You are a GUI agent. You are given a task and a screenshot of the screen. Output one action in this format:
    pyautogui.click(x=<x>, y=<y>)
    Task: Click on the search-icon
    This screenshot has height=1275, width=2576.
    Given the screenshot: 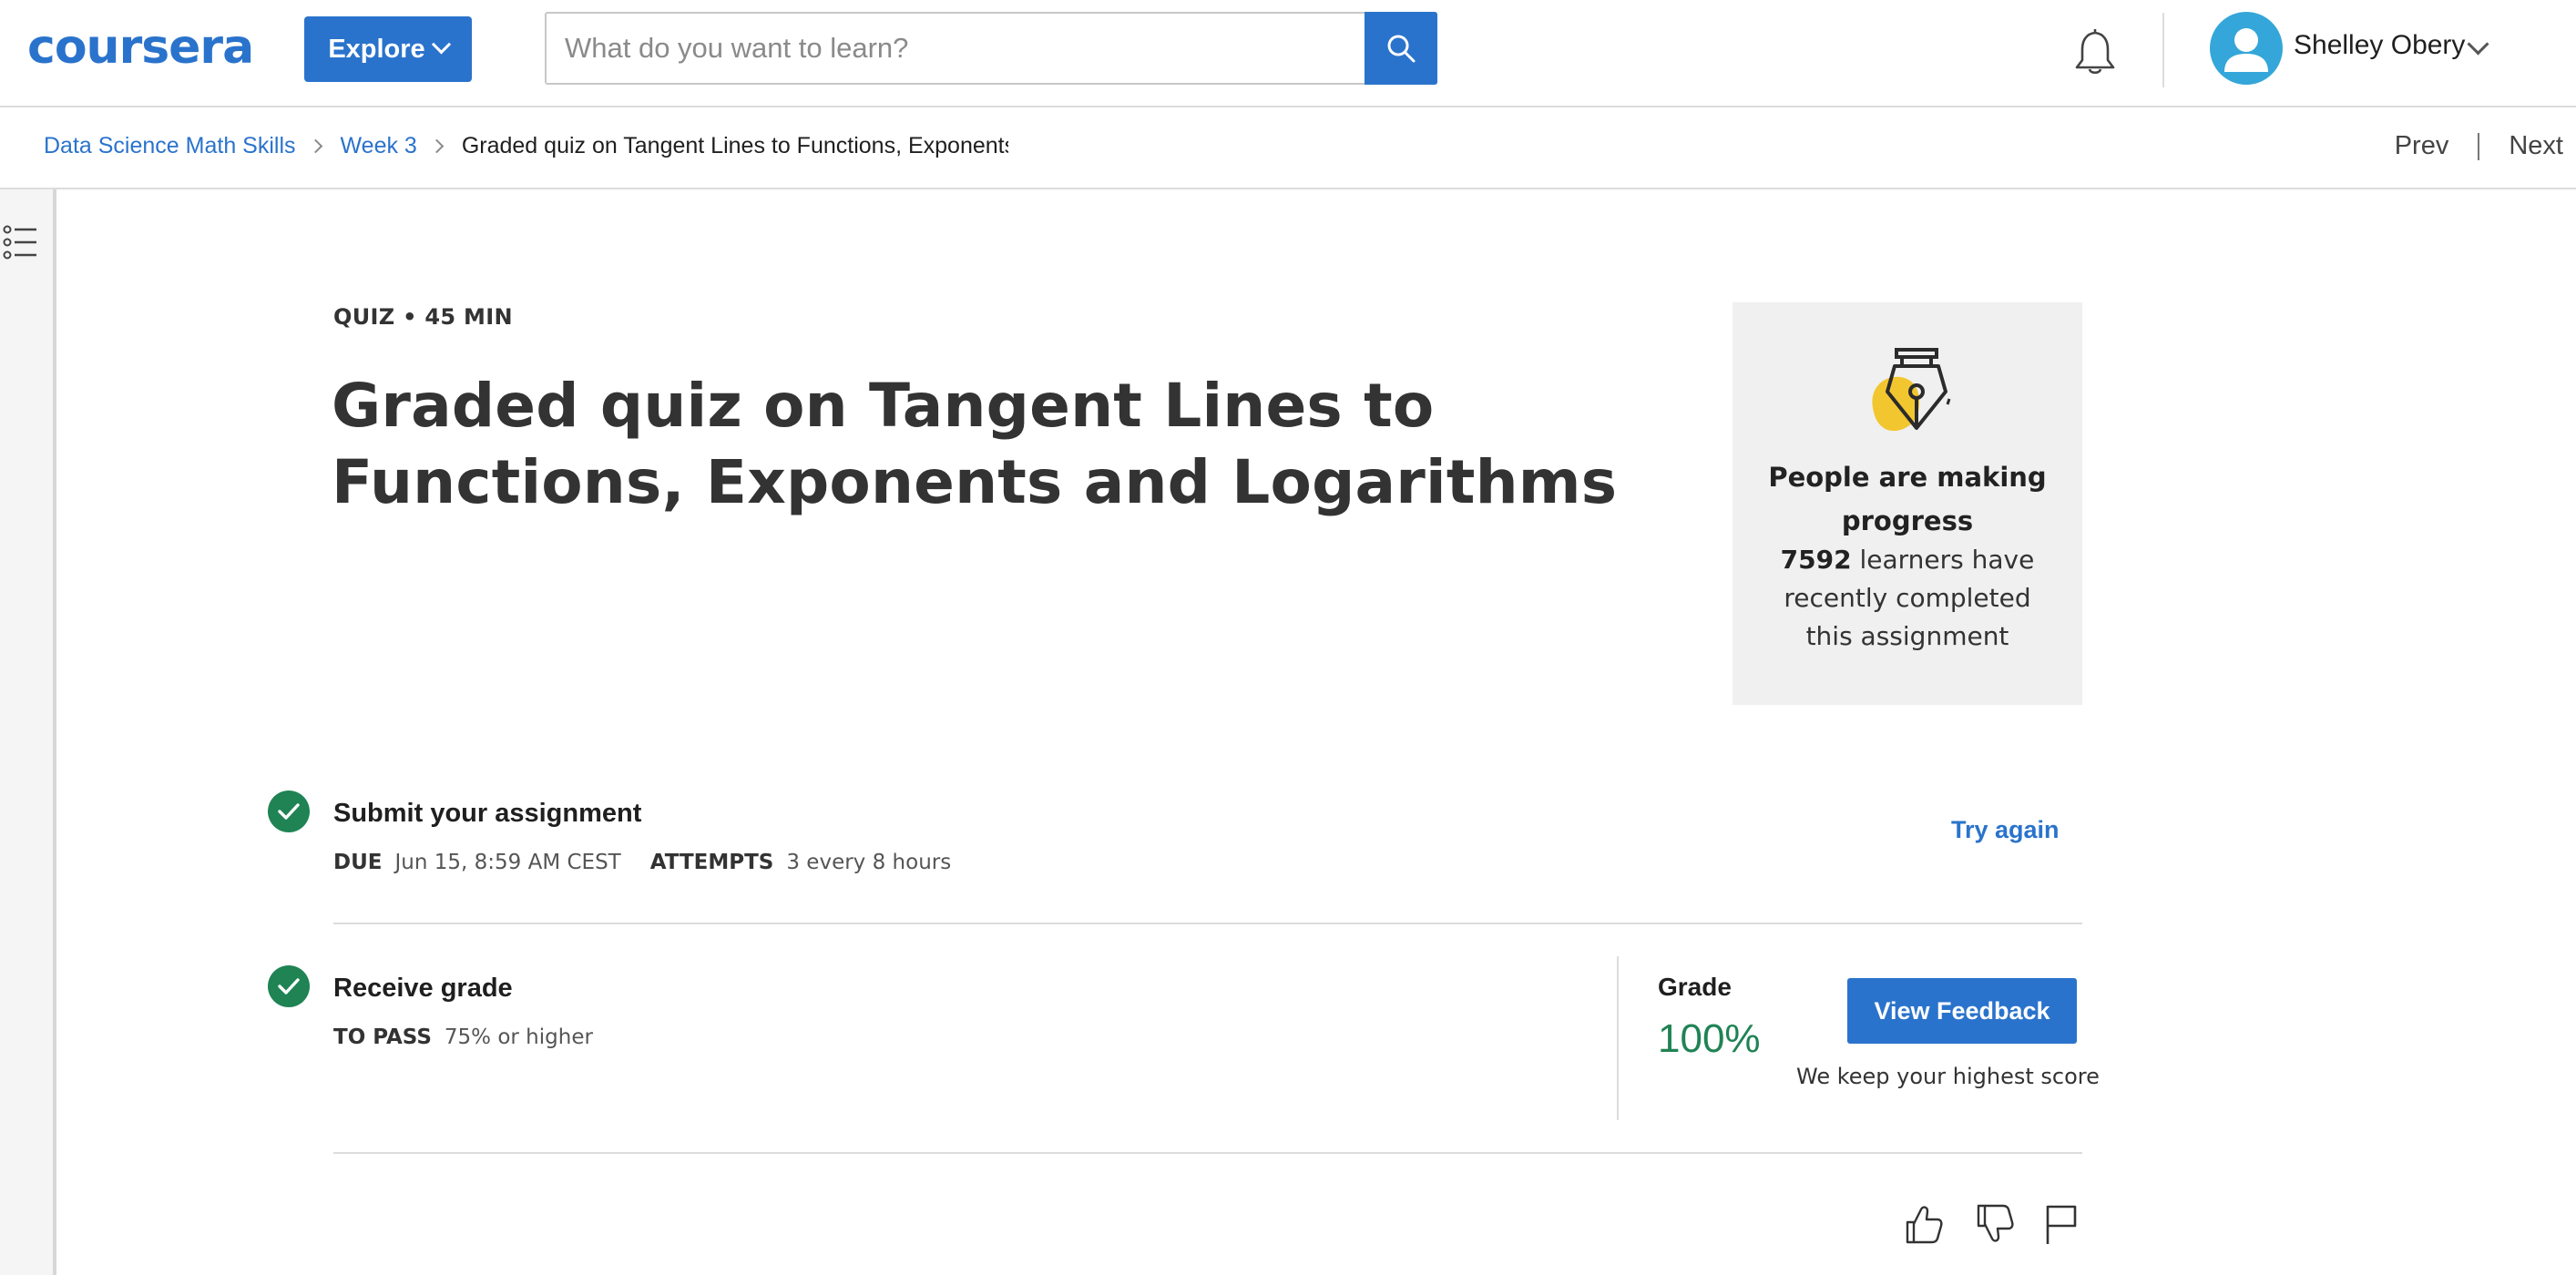 What is the action you would take?
    pyautogui.click(x=1401, y=49)
    